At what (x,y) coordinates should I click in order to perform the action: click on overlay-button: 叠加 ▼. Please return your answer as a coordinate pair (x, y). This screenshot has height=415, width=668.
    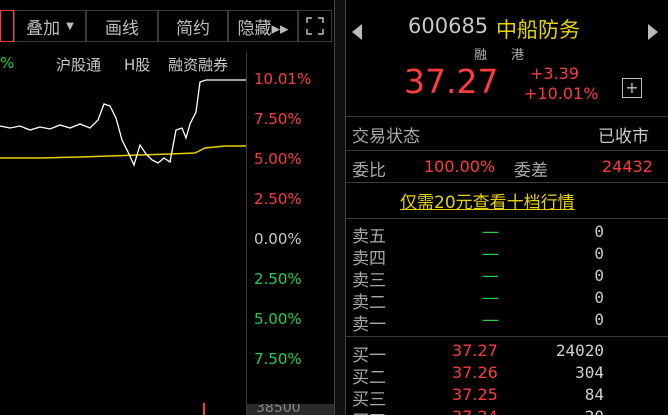
    Looking at the image, I should click on (50, 26).